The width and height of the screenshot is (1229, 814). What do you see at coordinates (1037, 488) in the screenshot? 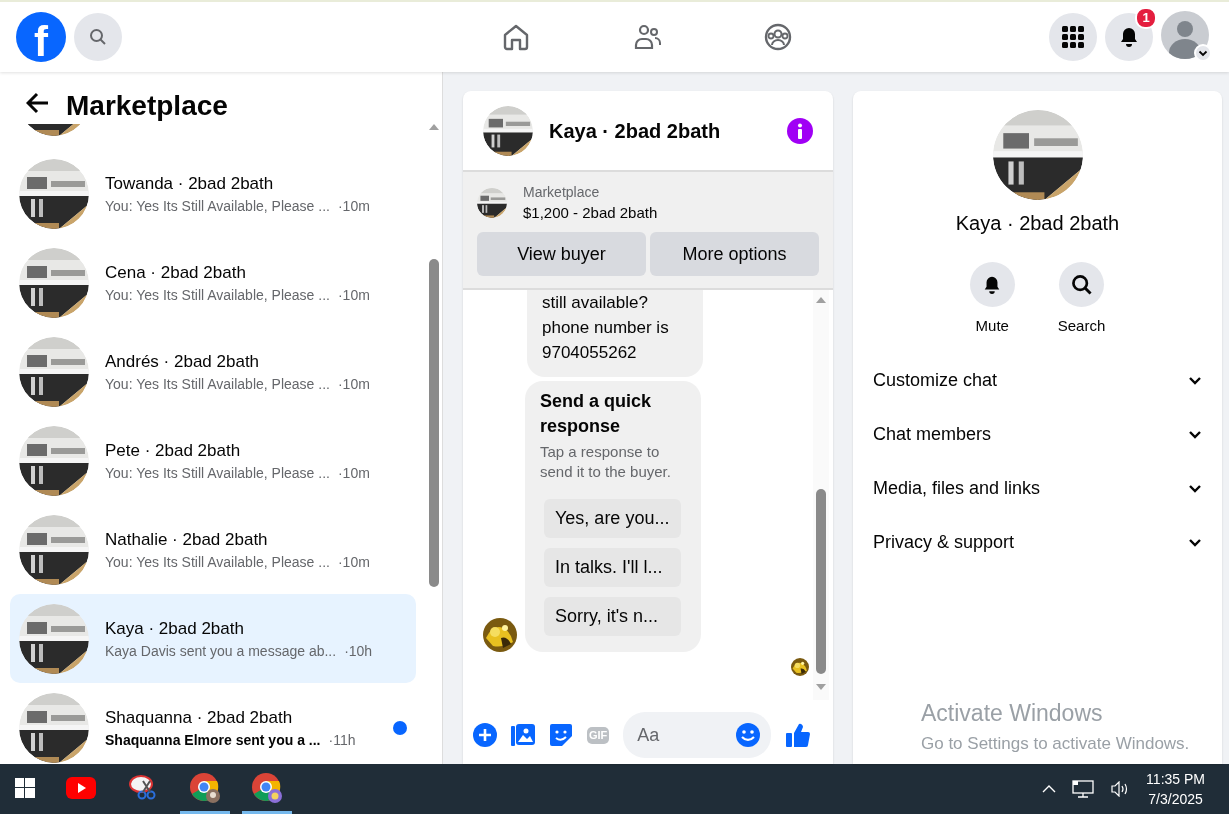
I see `accordion-item: Media, files and links` at bounding box center [1037, 488].